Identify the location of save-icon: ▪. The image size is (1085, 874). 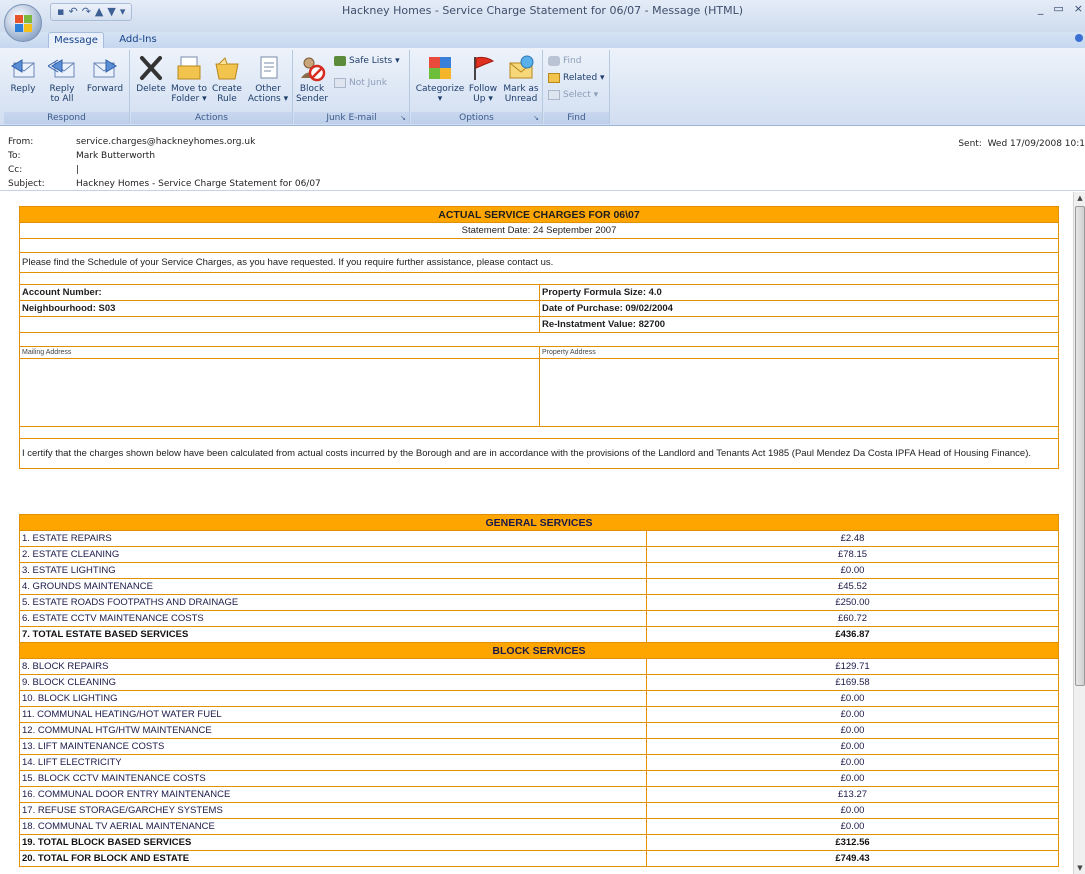
(60, 12).